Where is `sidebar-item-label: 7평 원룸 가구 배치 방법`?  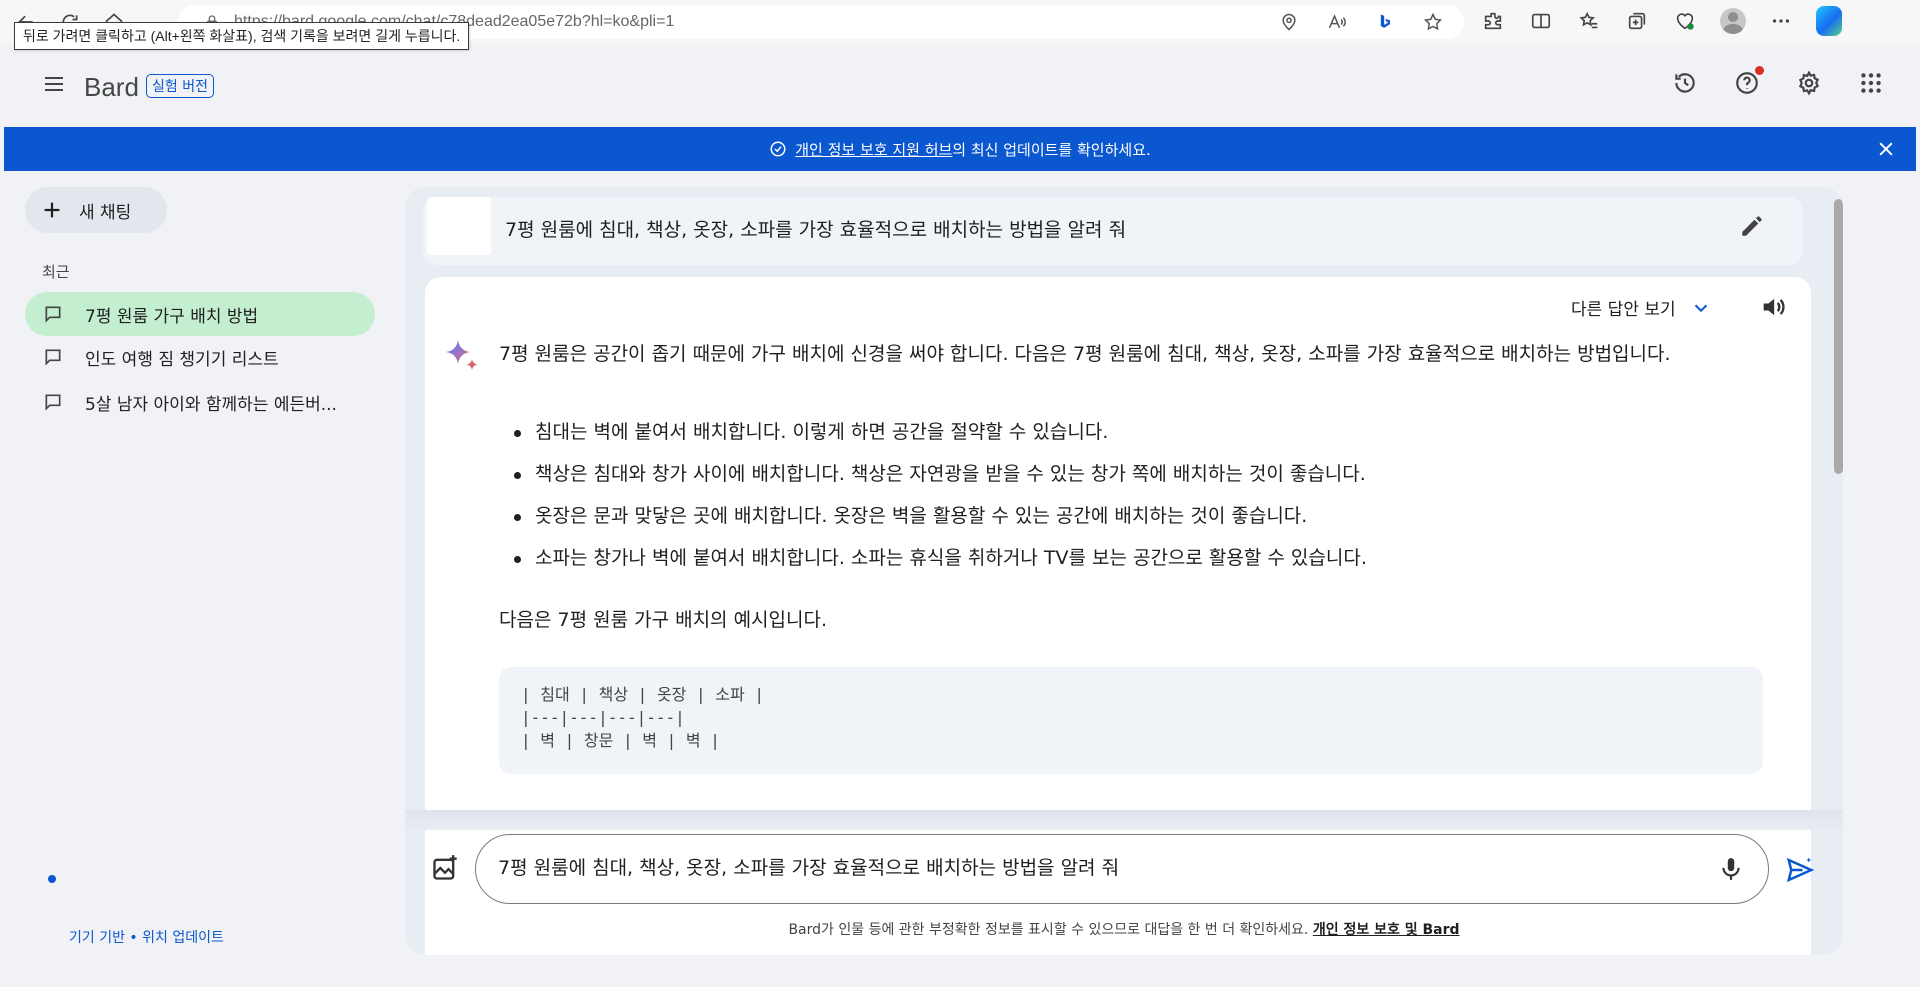 sidebar-item-label: 7평 원룸 가구 배치 방법 is located at coordinates (172, 316).